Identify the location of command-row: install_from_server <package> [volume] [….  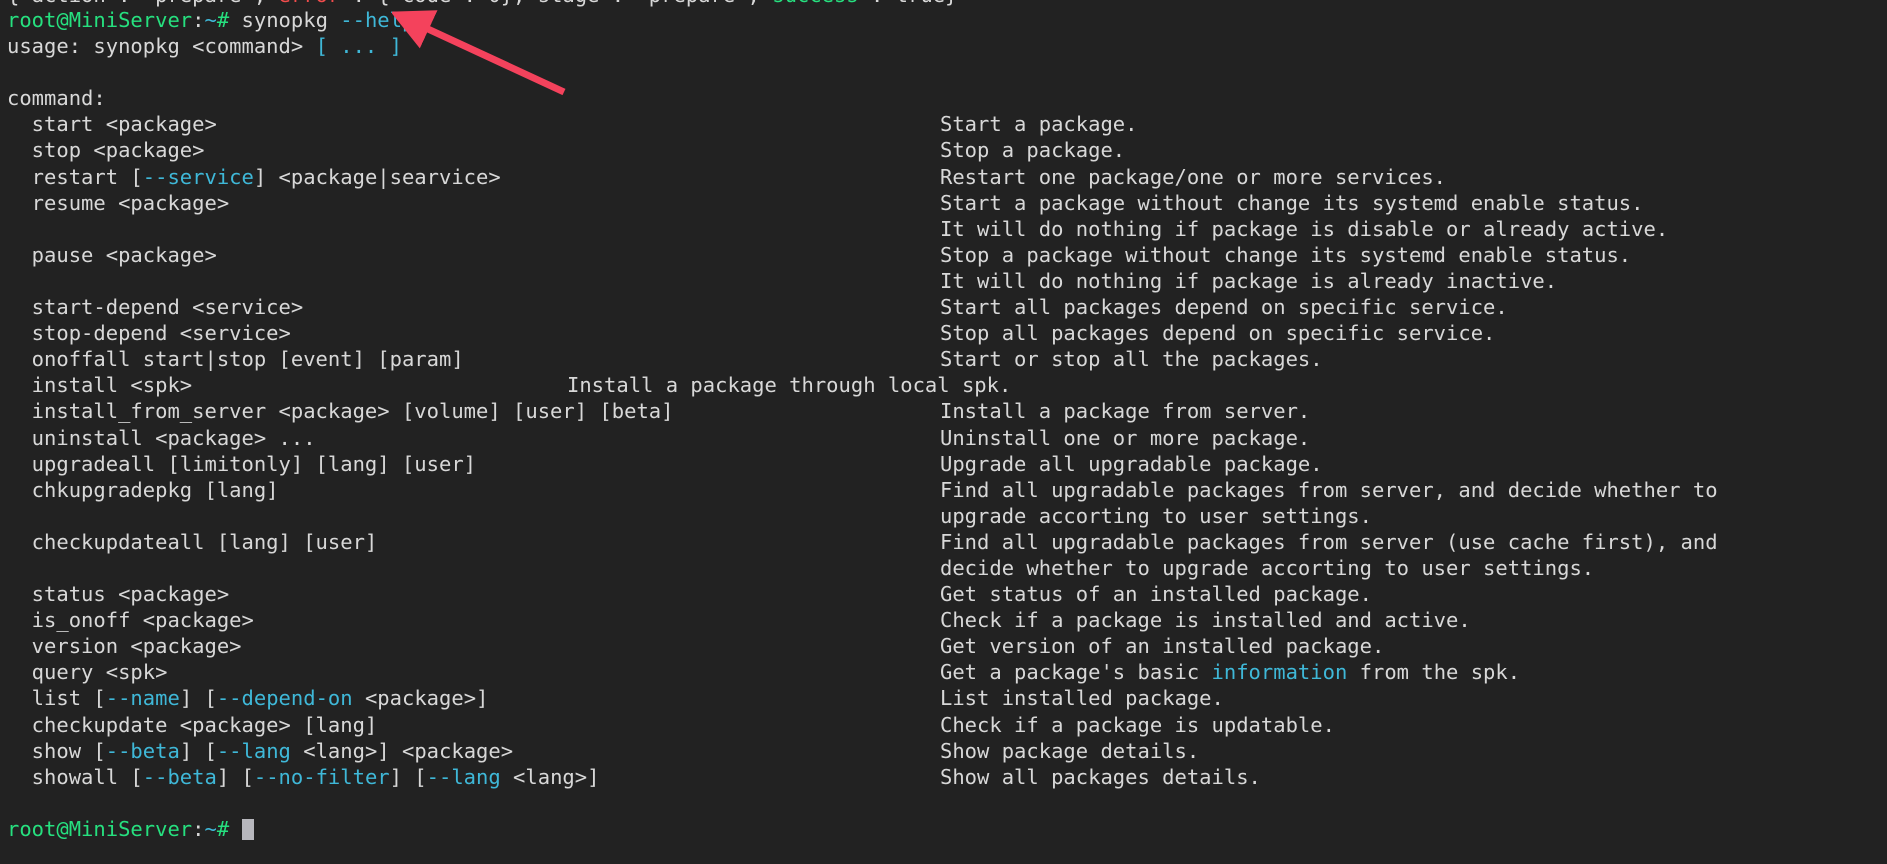
(947, 411).